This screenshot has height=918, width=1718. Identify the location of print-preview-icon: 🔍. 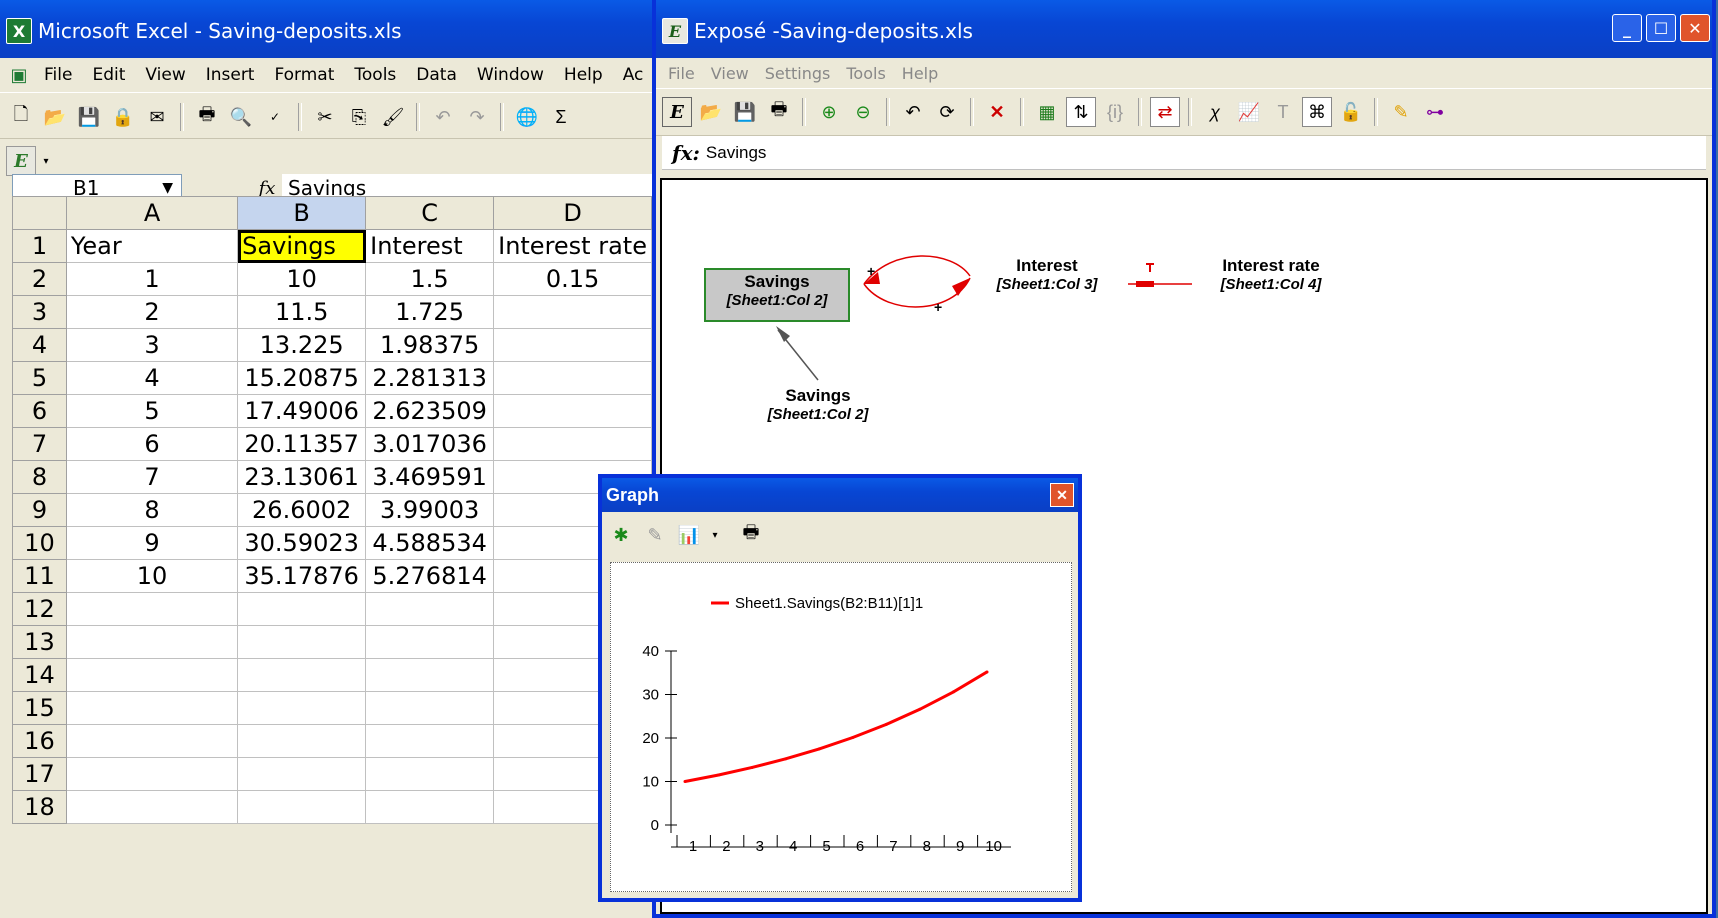
(241, 117).